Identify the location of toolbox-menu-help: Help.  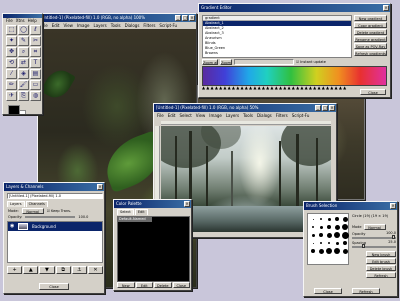
(32, 21).